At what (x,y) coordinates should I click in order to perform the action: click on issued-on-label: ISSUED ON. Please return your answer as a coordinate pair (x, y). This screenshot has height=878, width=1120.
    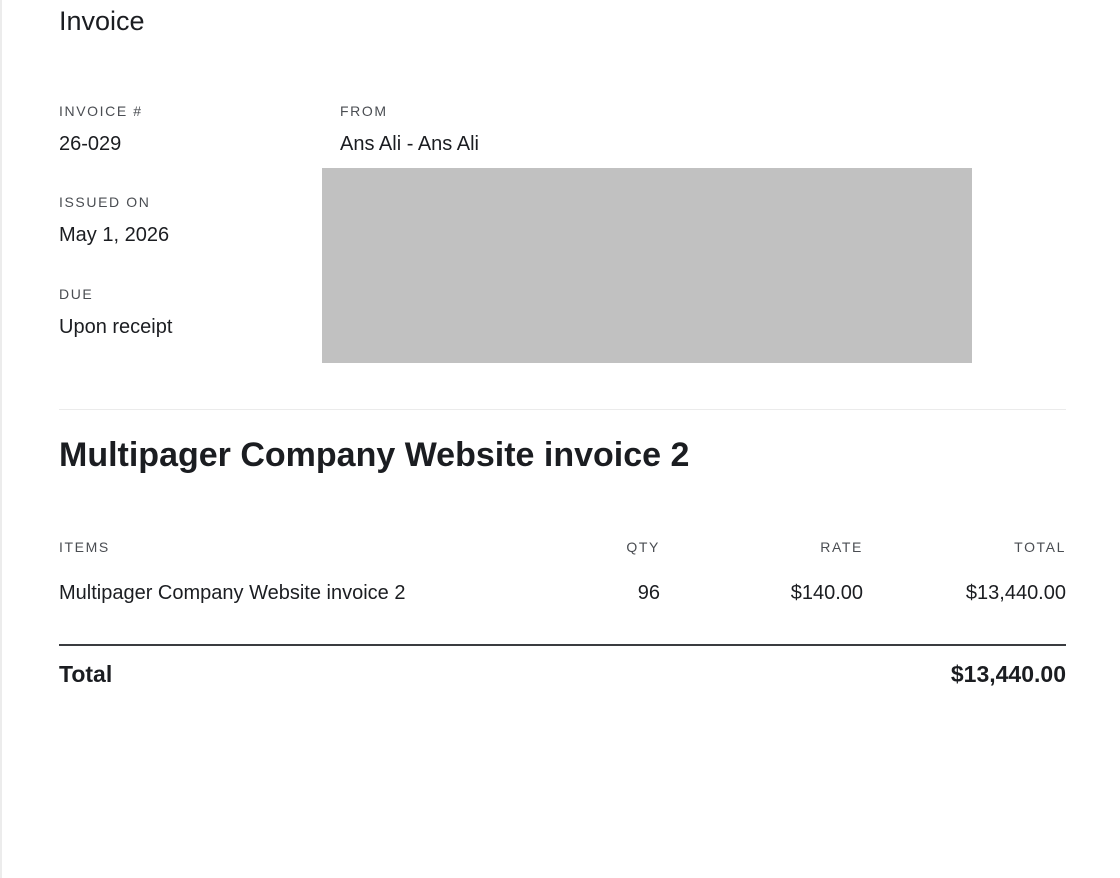
    Looking at the image, I should click on (105, 202).